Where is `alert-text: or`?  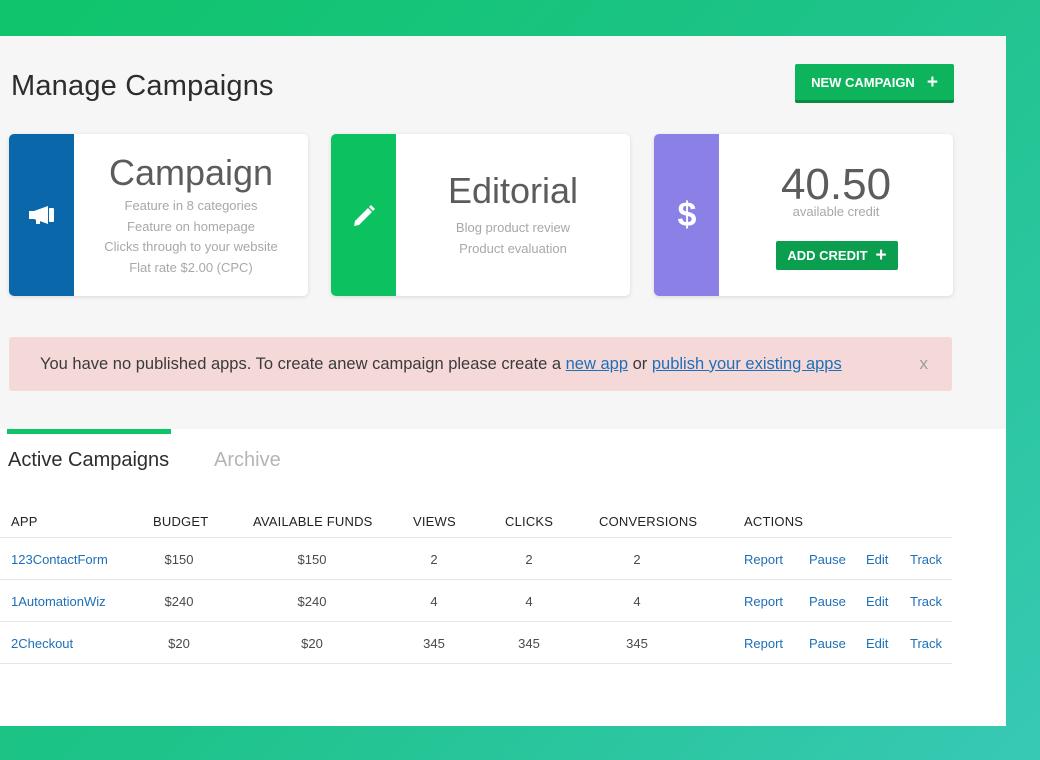
alert-text: or is located at coordinates (640, 363).